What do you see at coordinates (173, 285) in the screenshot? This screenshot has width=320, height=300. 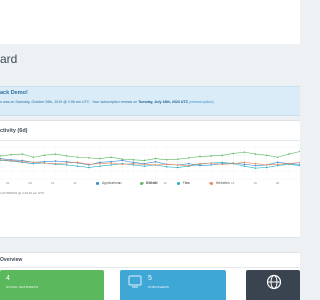 I see `publishers-card: 5 PUBLISHERS` at bounding box center [173, 285].